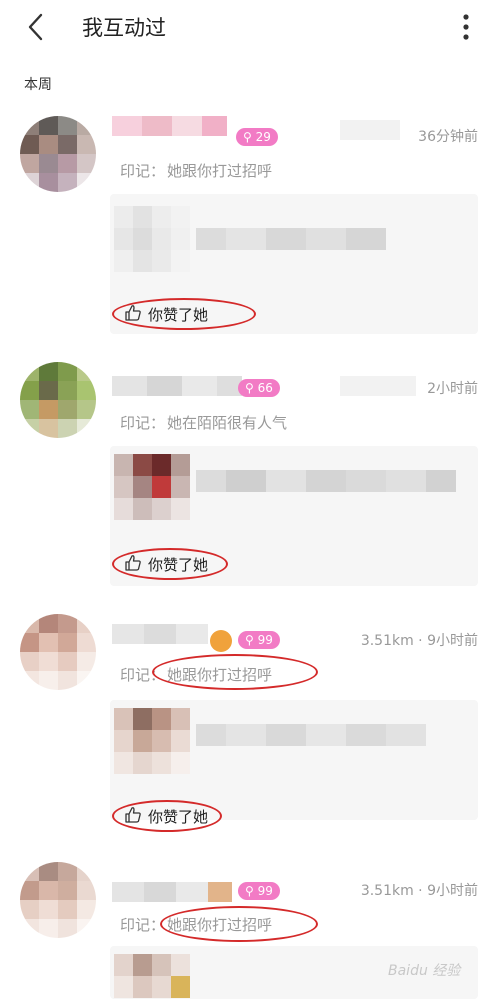 The image size is (500, 999). Describe the element at coordinates (466, 27) in the screenshot. I see `more-options-icon` at that location.